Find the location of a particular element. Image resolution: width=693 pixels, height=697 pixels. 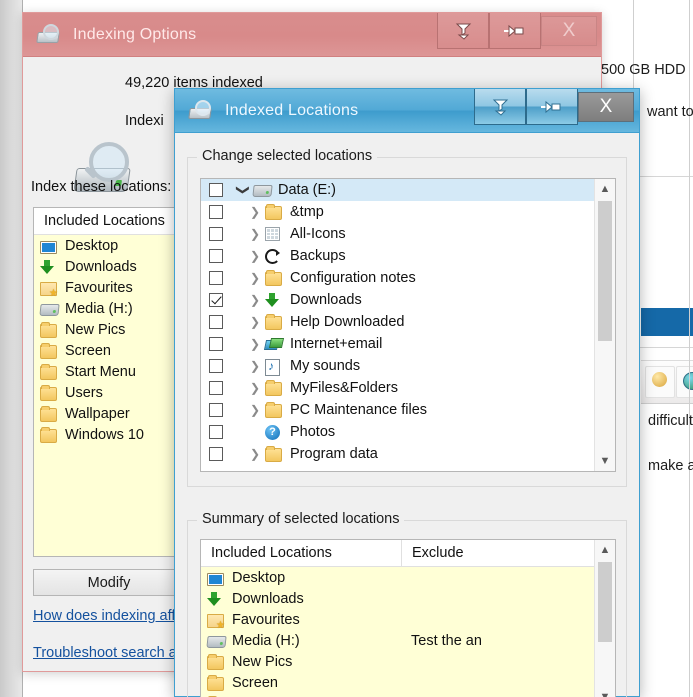

chevron-down-icon: ❯ is located at coordinates (243, 190).